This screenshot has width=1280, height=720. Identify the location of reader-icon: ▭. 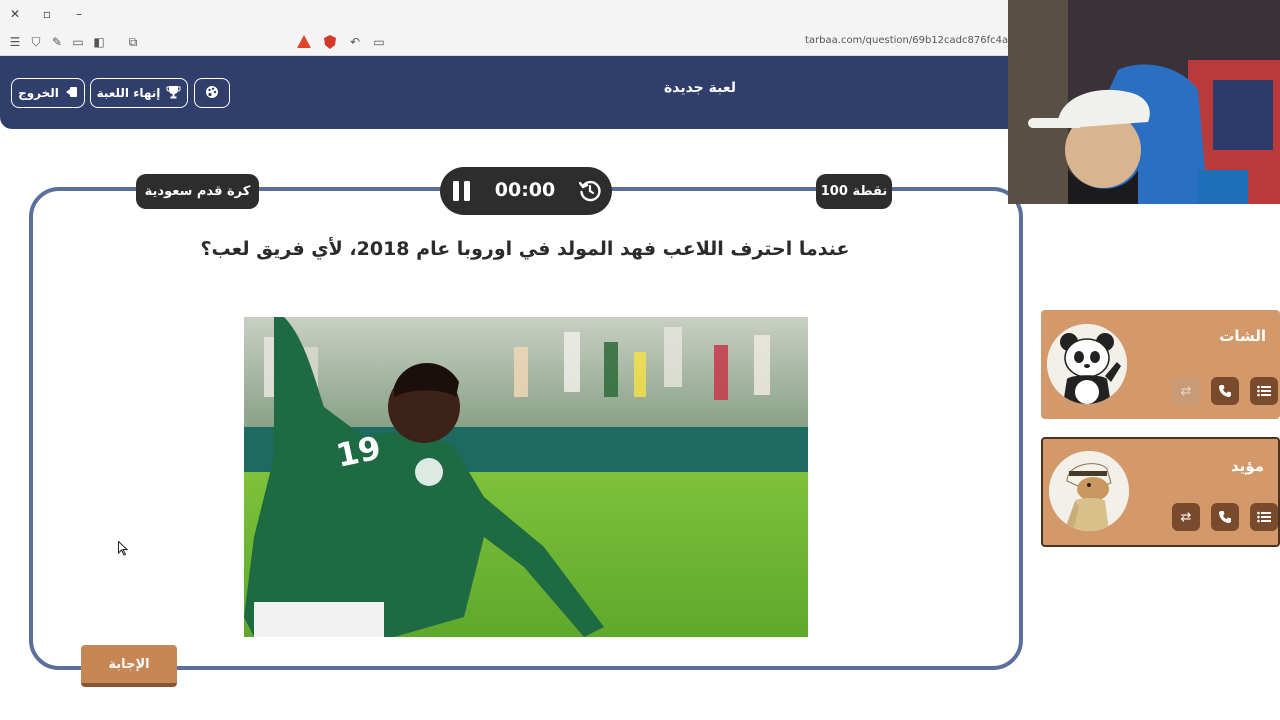
(78, 42).